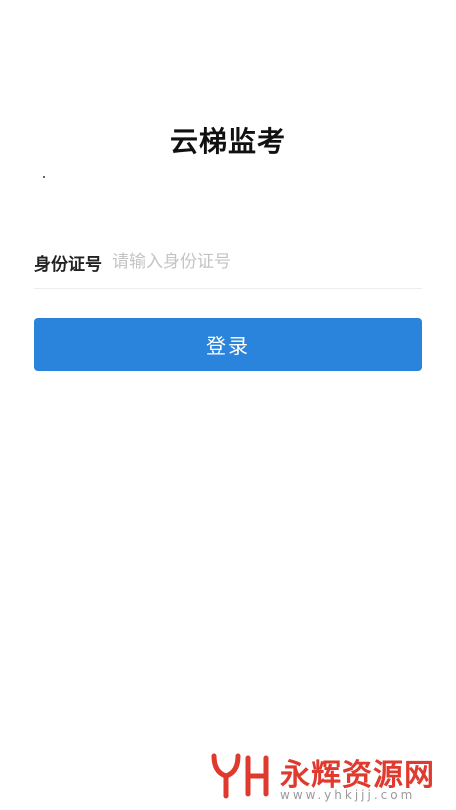  I want to click on id-number-row: 身份证号, so click(228, 262).